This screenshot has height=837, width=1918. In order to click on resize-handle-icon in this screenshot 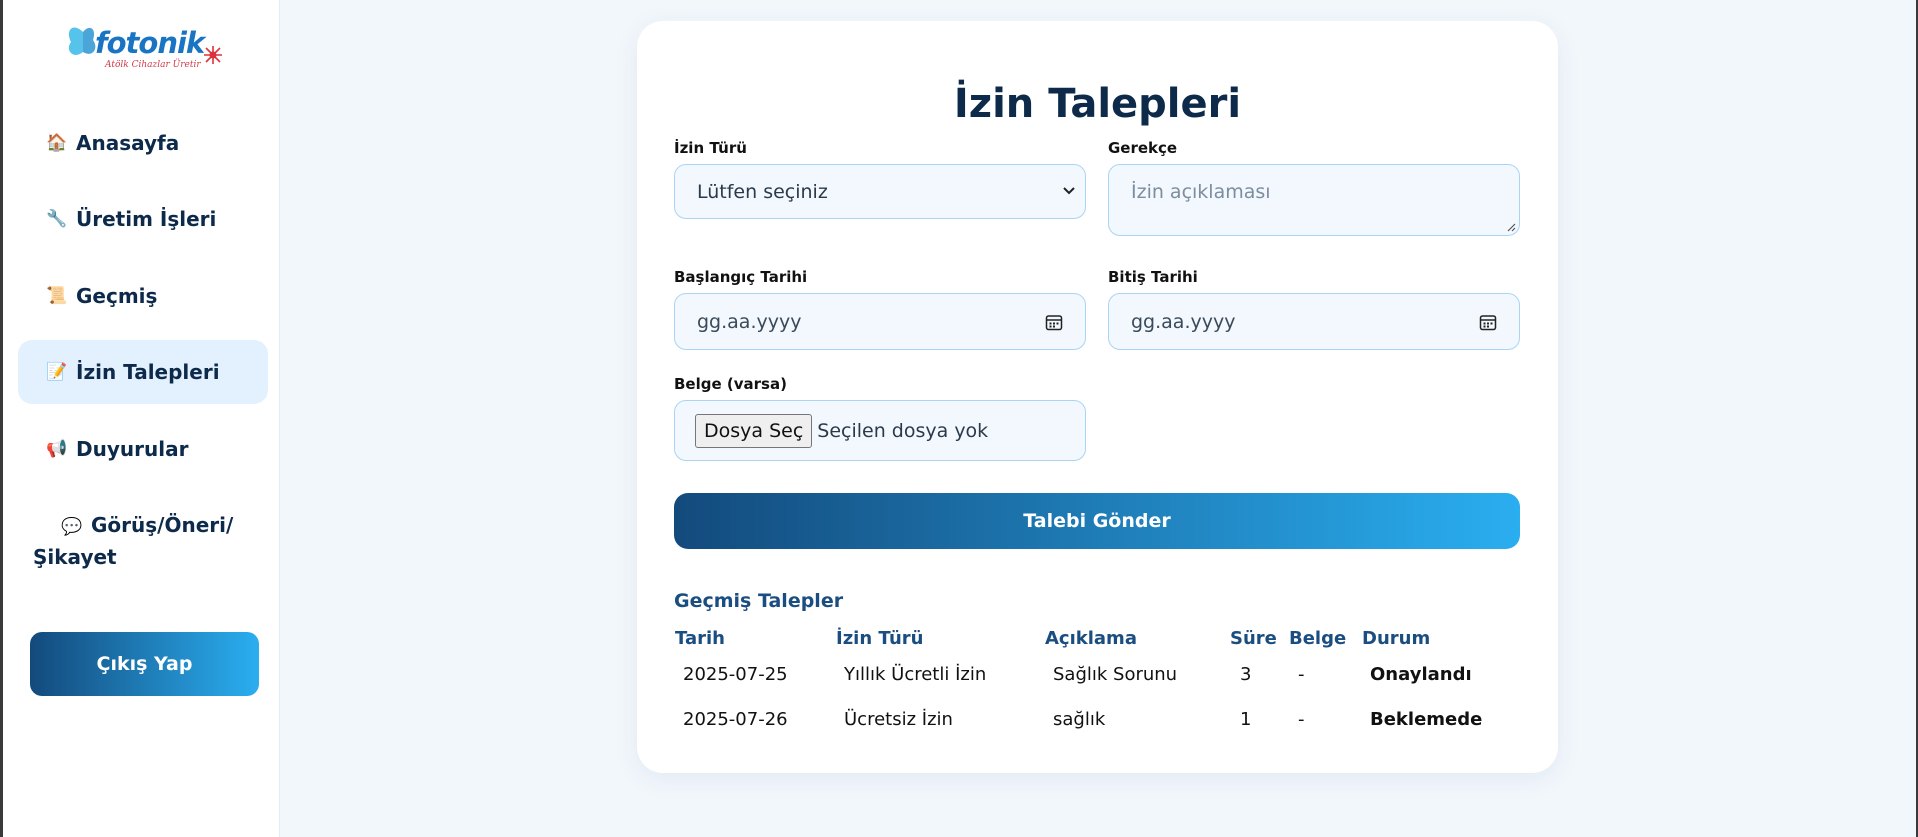, I will do `click(1511, 227)`.